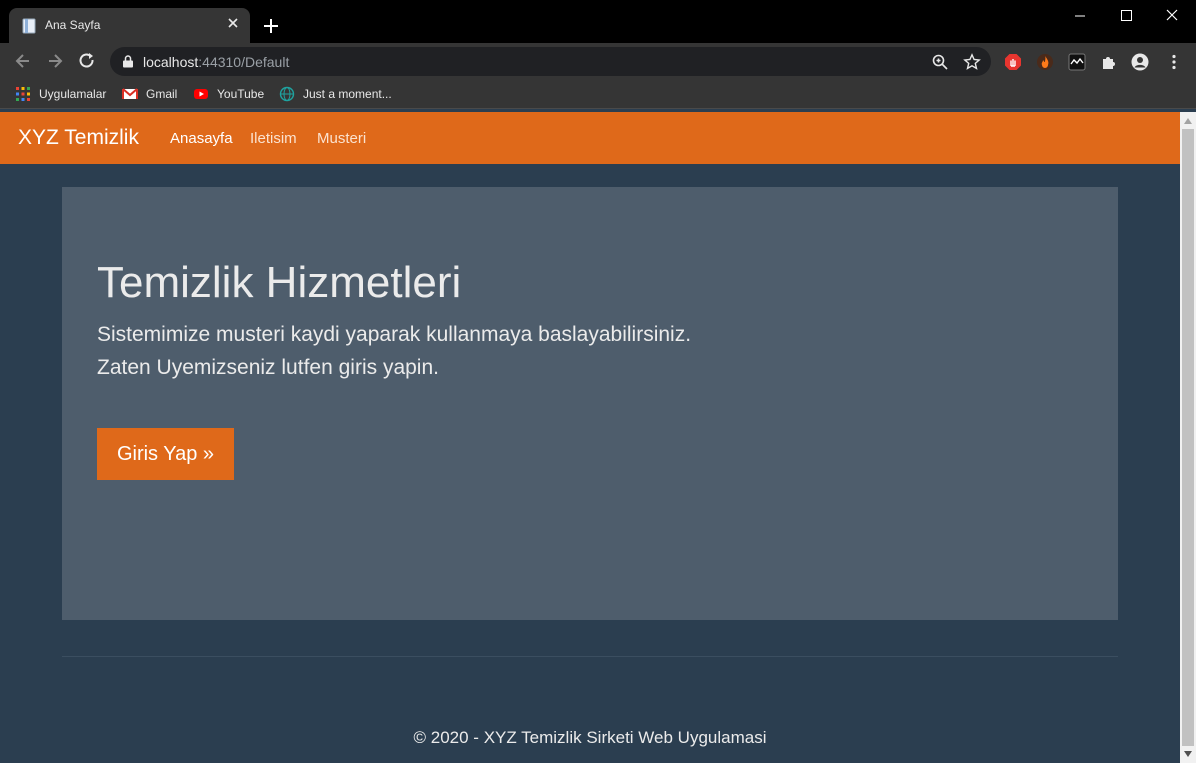 The height and width of the screenshot is (763, 1196). I want to click on close-tab-icon, so click(233, 23).